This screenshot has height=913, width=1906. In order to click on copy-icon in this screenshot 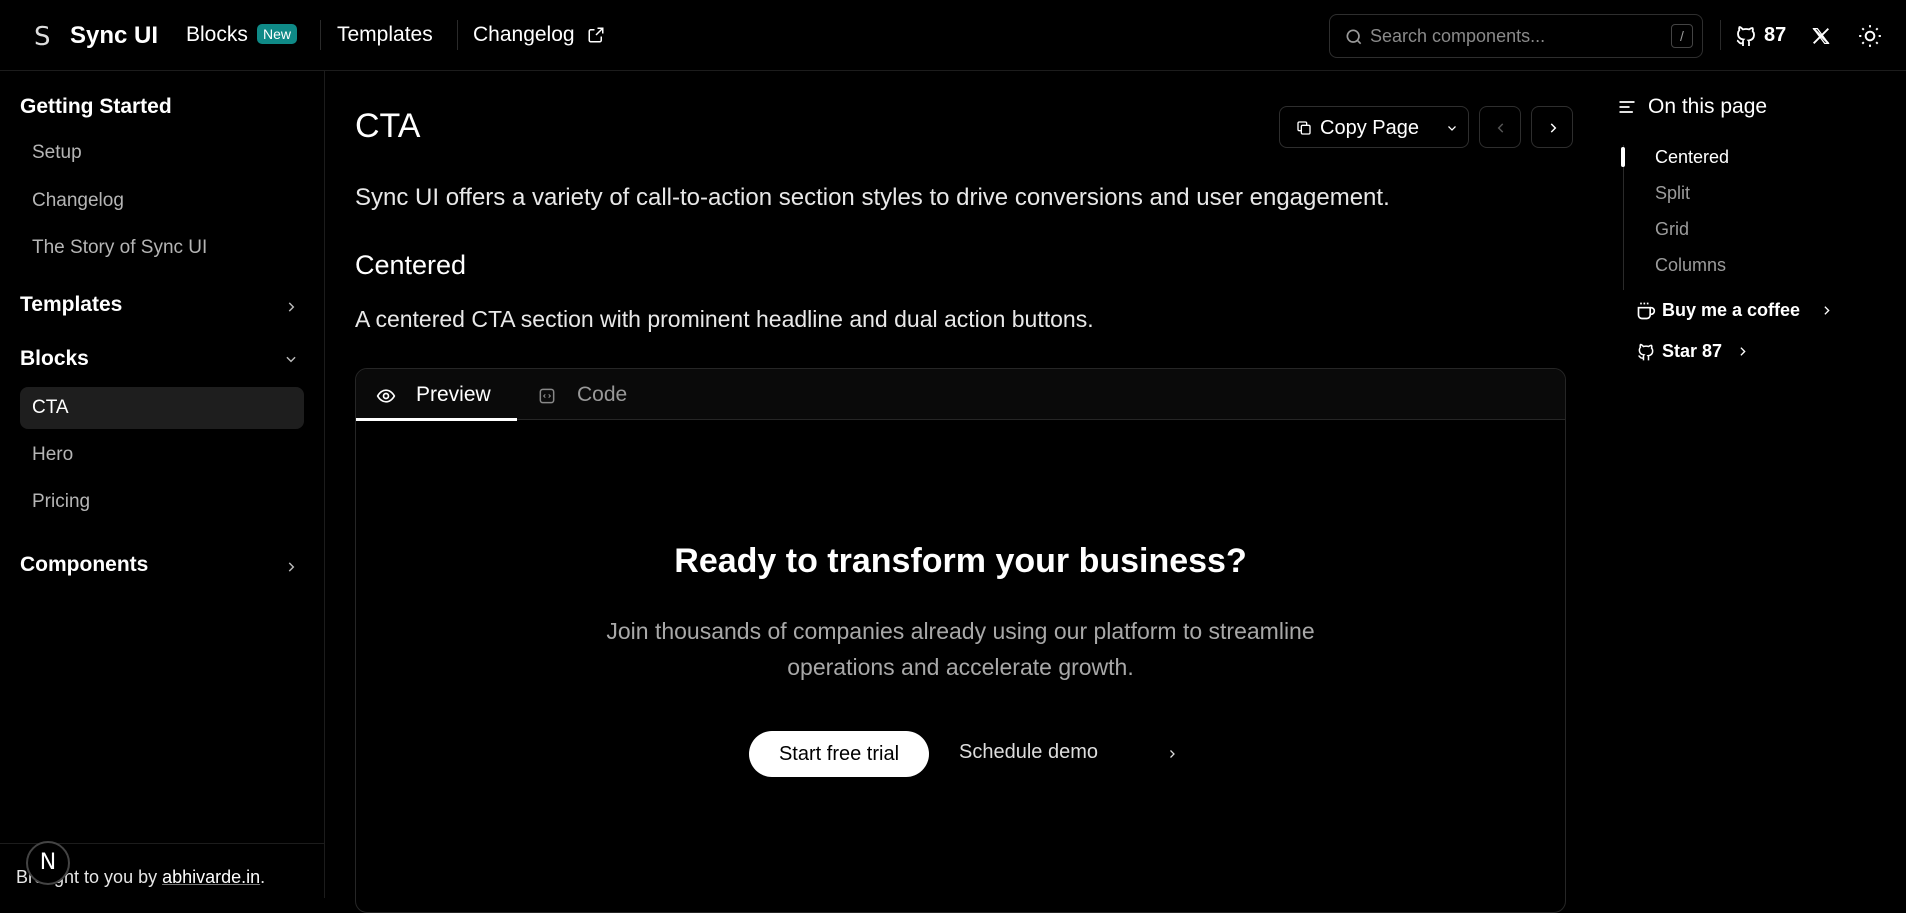, I will do `click(1304, 128)`.